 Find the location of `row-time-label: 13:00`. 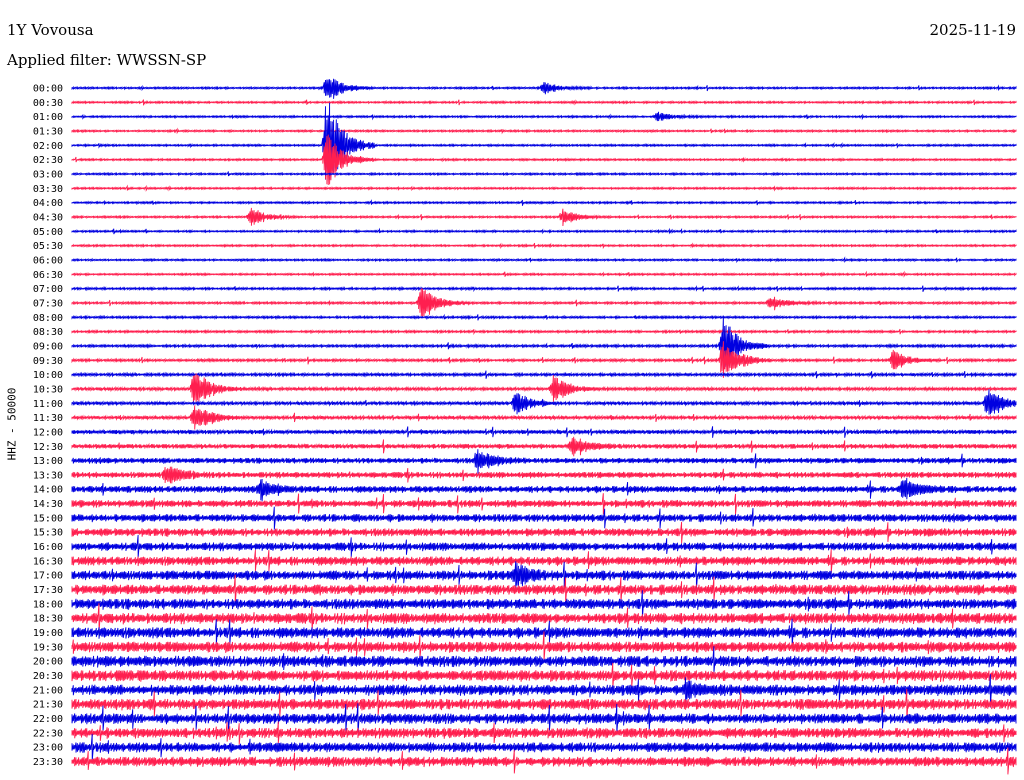

row-time-label: 13:00 is located at coordinates (48, 461).